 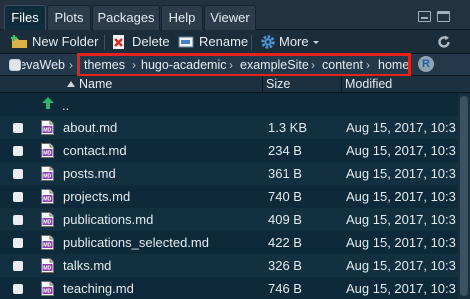 I want to click on rename-icon, so click(x=186, y=42).